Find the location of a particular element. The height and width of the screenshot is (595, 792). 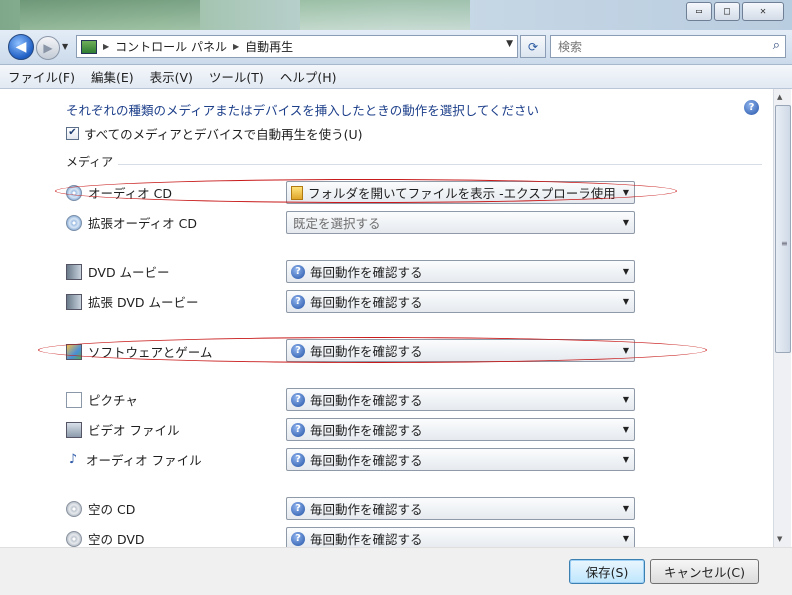

dropdown-value: フォルダを開いてファイルを表示 -エクスプローラ使用 is located at coordinates (462, 193).